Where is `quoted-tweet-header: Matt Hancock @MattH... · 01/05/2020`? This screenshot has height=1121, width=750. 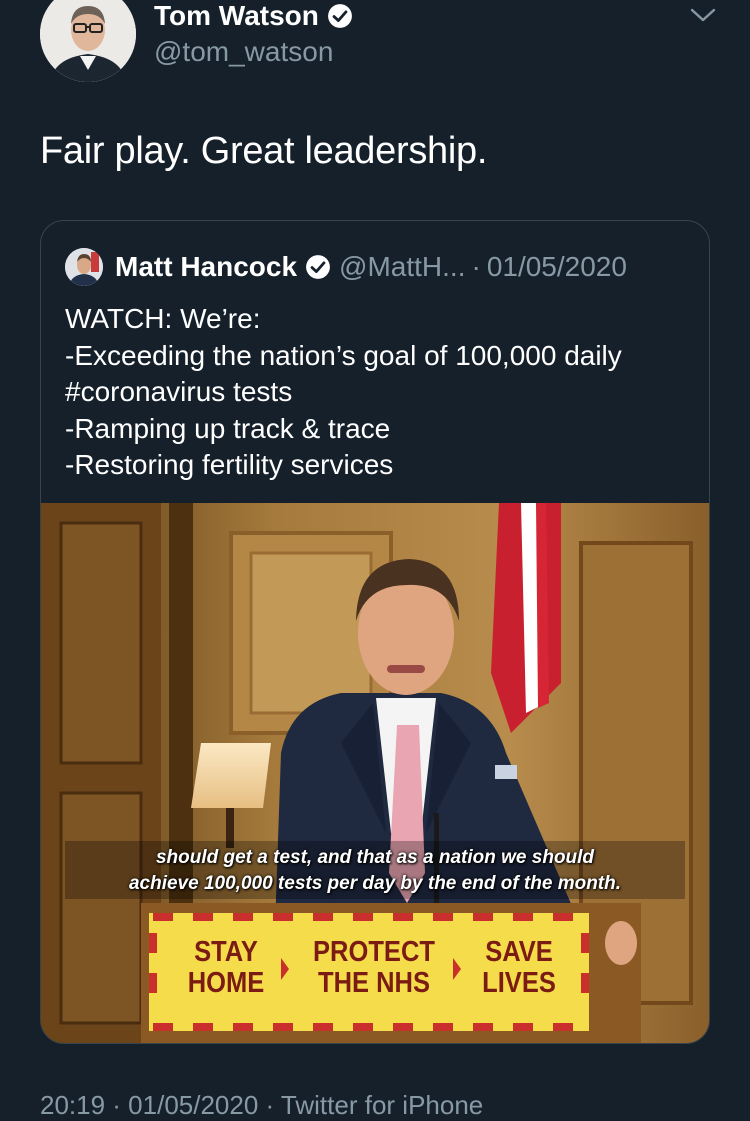
quoted-tweet-header: Matt Hancock @MattH... · 01/05/2020 is located at coordinates (346, 267).